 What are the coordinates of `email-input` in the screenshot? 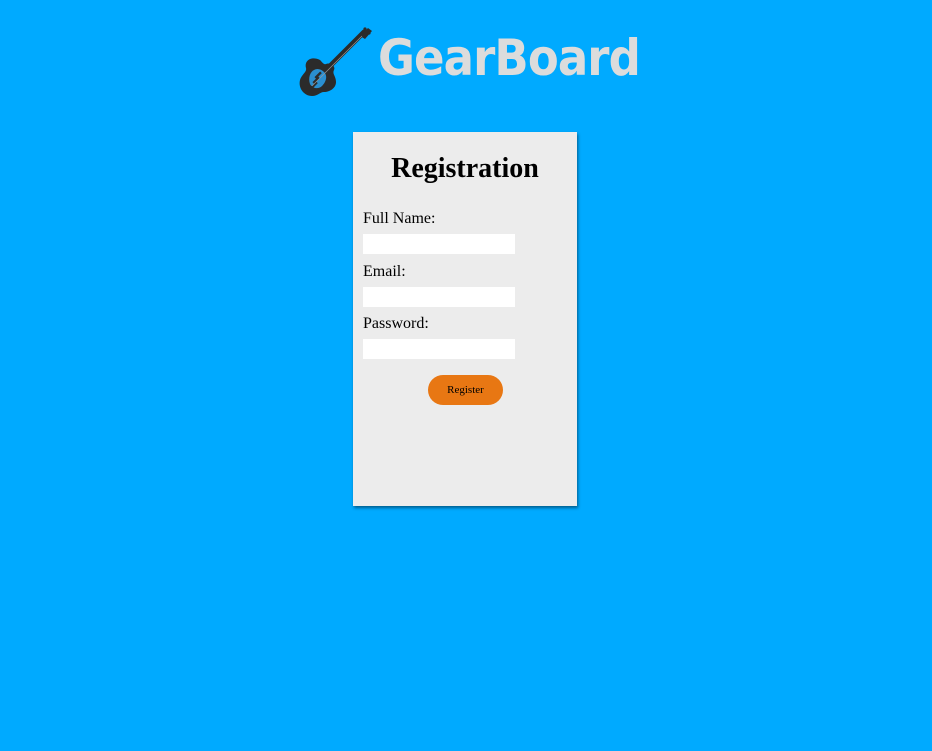 It's located at (439, 297).